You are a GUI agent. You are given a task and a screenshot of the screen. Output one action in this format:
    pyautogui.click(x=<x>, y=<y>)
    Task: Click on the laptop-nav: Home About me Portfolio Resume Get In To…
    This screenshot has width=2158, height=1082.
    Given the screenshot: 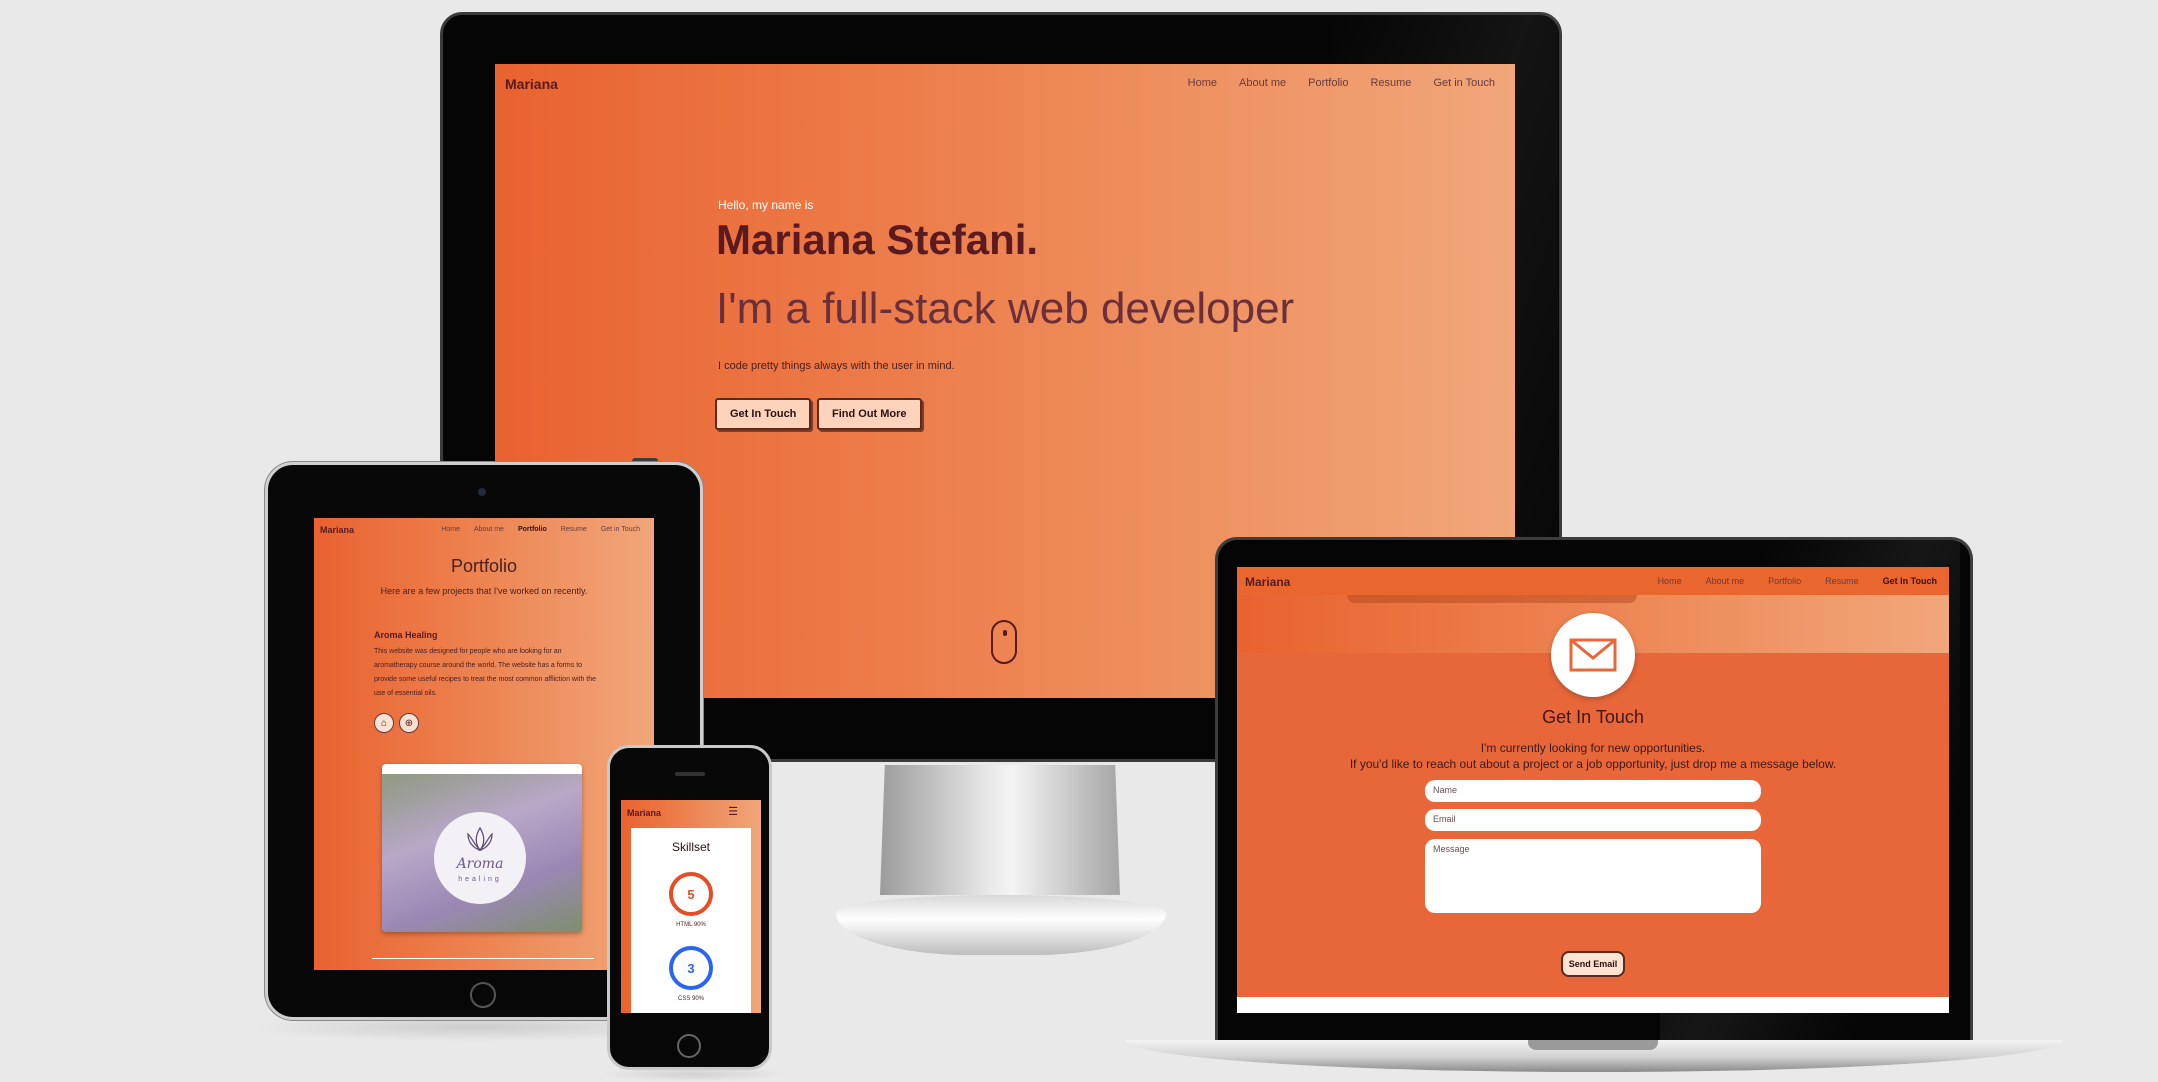 What is the action you would take?
    pyautogui.click(x=1797, y=581)
    